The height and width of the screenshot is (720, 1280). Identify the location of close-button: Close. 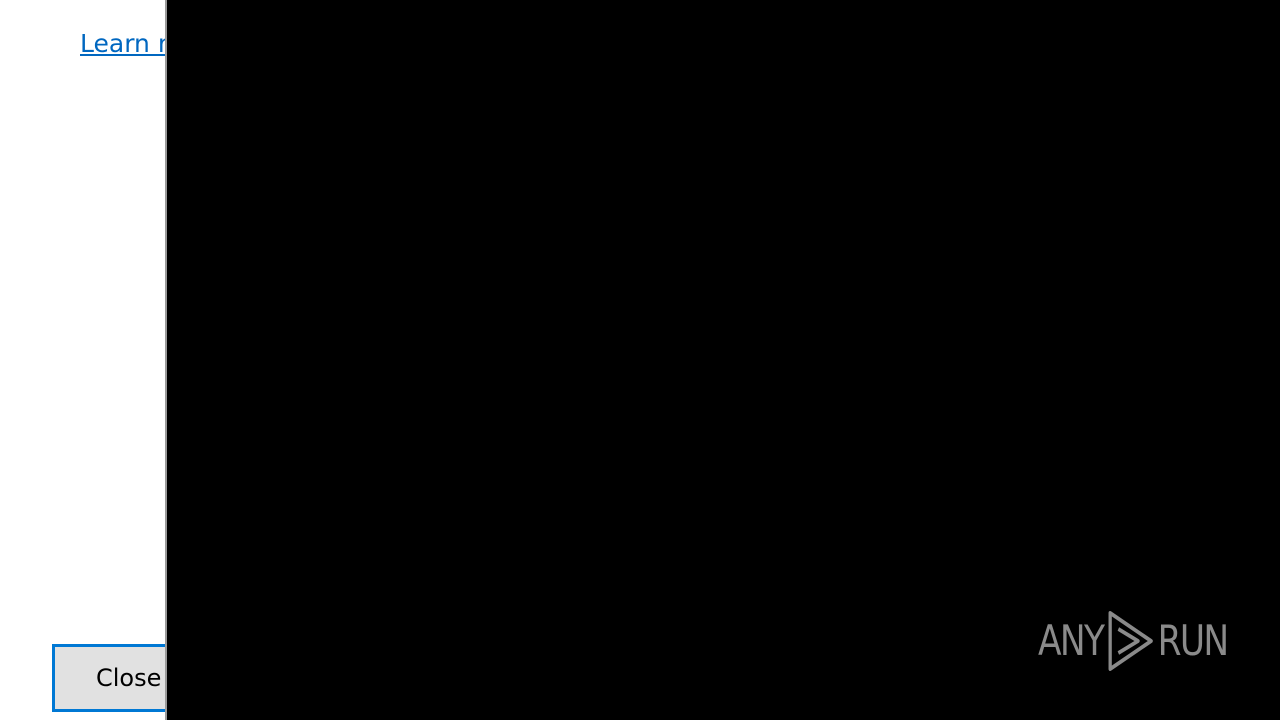
(108, 678).